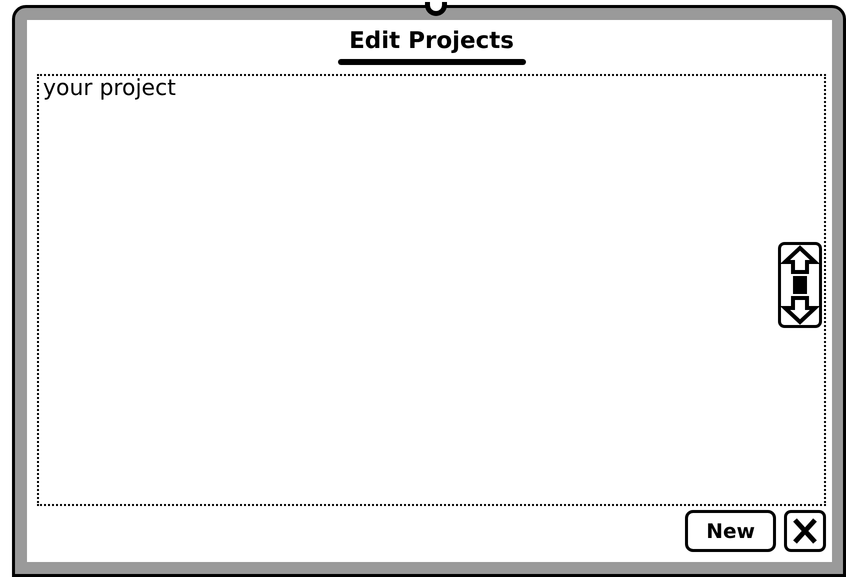 This screenshot has height=577, width=846. What do you see at coordinates (431, 89) in the screenshot?
I see `project-item: your project` at bounding box center [431, 89].